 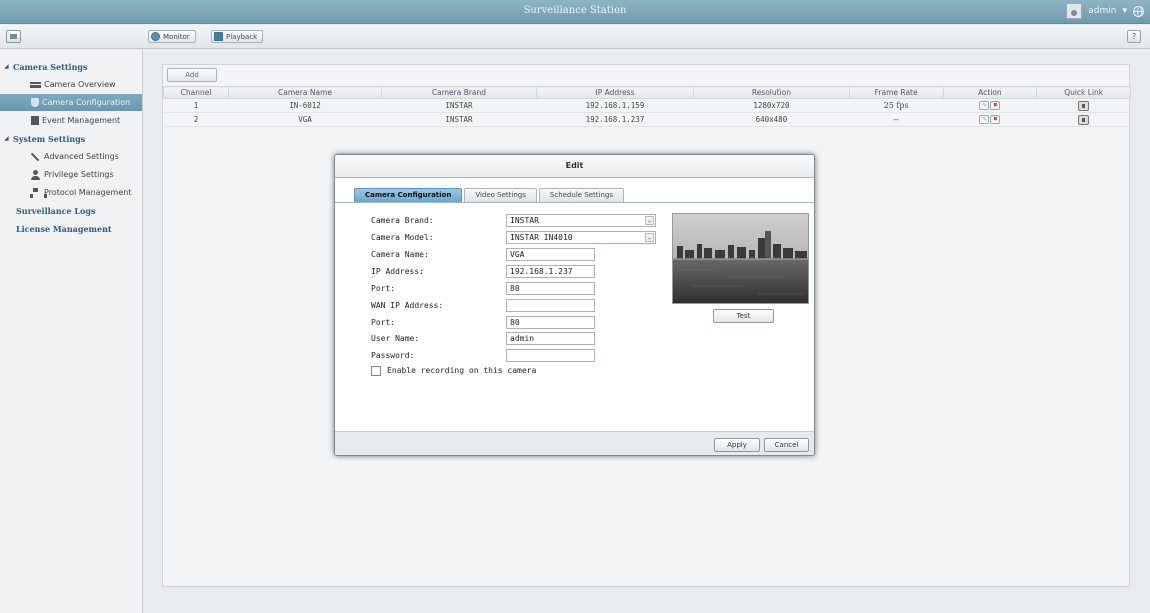 What do you see at coordinates (407, 305) in the screenshot?
I see `wan-ip-address-label: WAN IP Address:` at bounding box center [407, 305].